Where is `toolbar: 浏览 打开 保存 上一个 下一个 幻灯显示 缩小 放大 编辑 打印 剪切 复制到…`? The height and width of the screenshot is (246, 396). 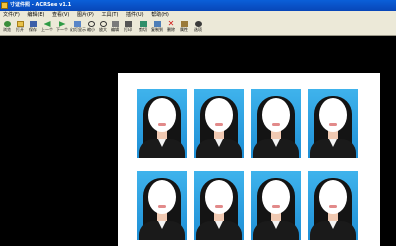 toolbar: 浏览 打开 保存 上一个 下一个 幻灯显示 缩小 放大 编辑 打印 剪切 复制到… is located at coordinates (198, 28).